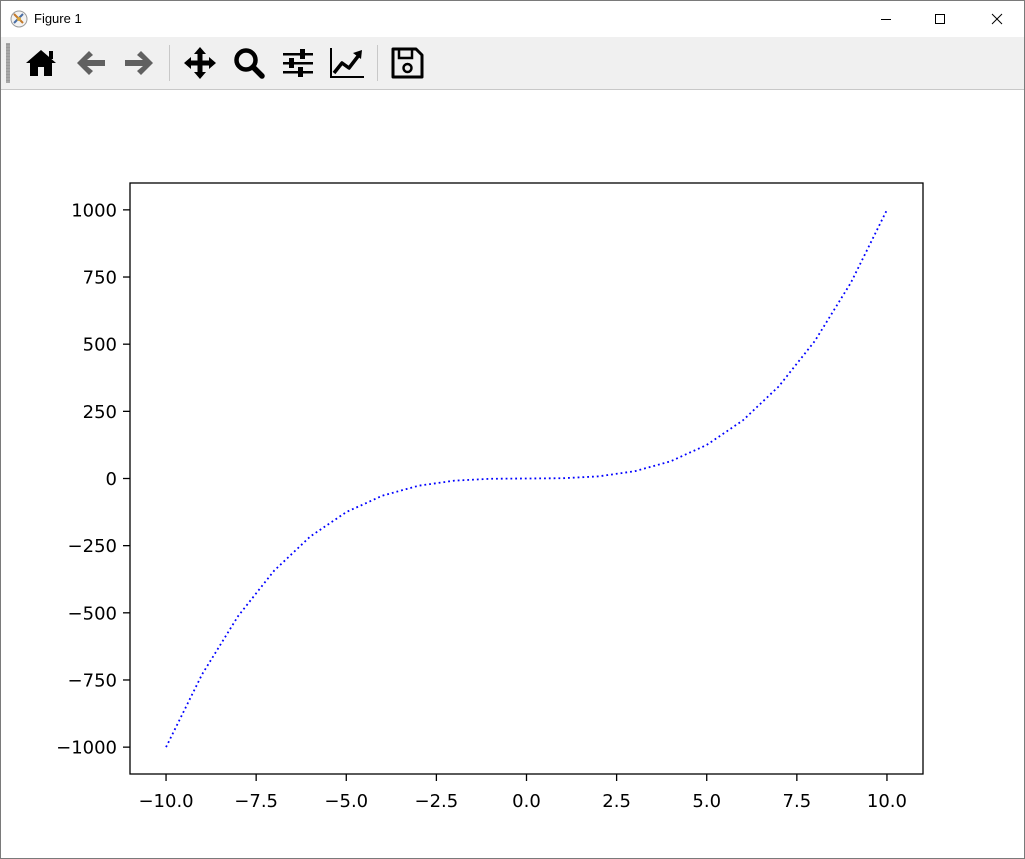 The width and height of the screenshot is (1025, 859). What do you see at coordinates (100, 412) in the screenshot?
I see `y-tick-label: 250` at bounding box center [100, 412].